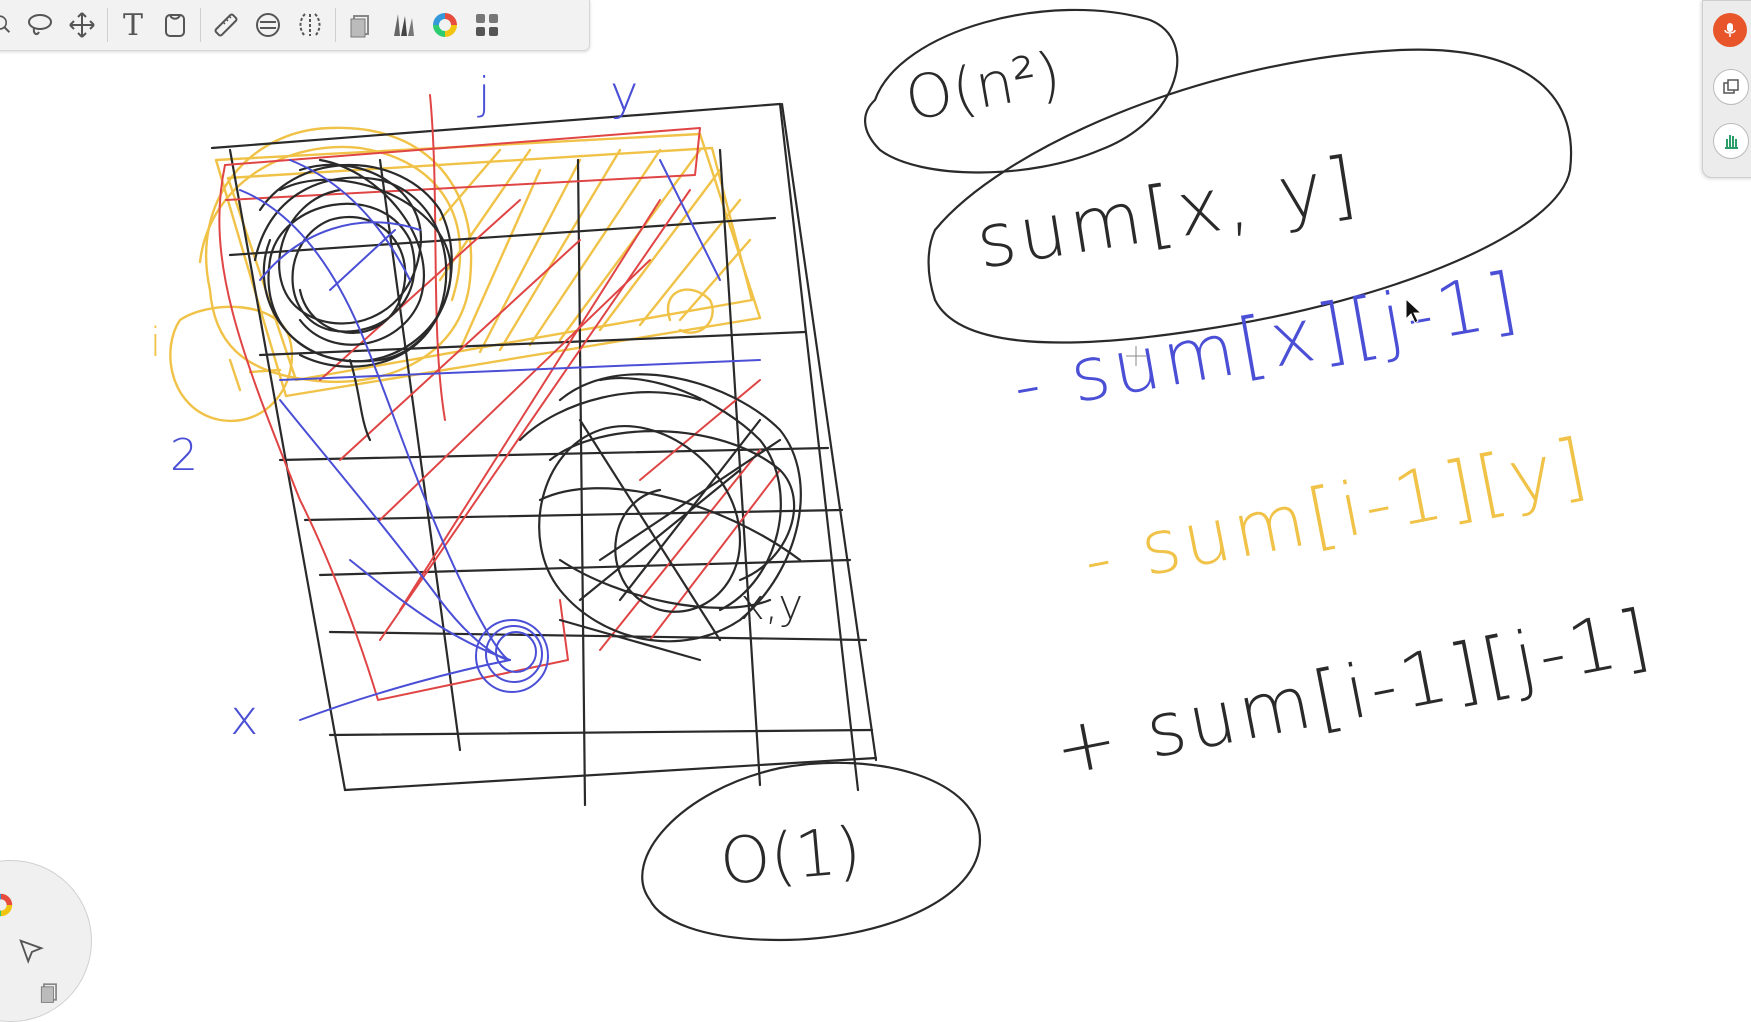  Describe the element at coordinates (82, 25) in the screenshot. I see `move-icon` at that location.